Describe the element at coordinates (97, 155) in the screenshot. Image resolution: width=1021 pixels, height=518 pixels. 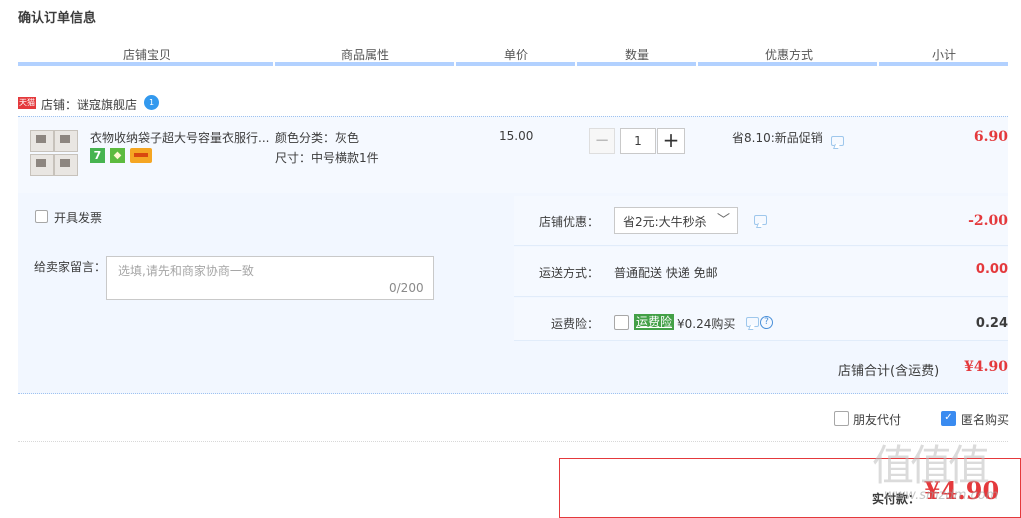
I see `seven-day-return-icon: 7` at that location.